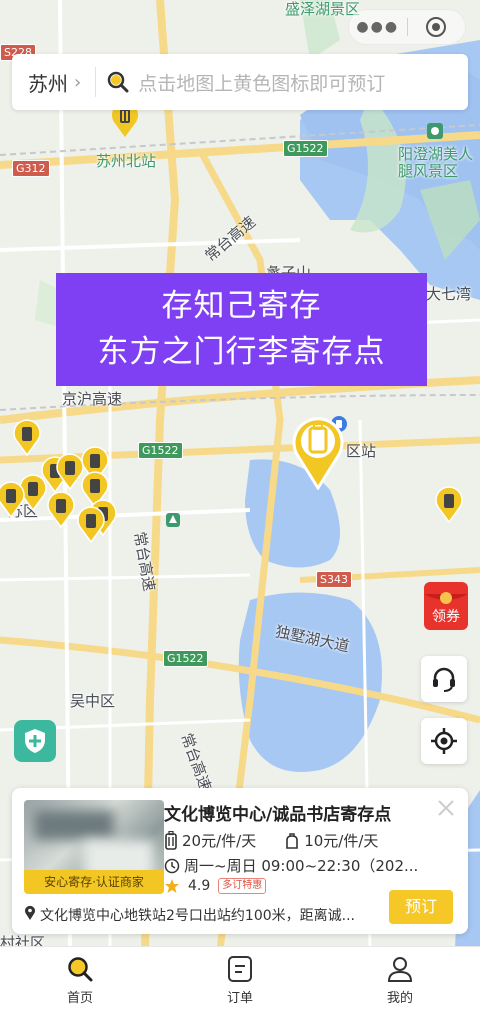 The height and width of the screenshot is (1013, 480). What do you see at coordinates (241, 352) in the screenshot?
I see `banner-subtitle: 东方之门行李寄存点` at bounding box center [241, 352].